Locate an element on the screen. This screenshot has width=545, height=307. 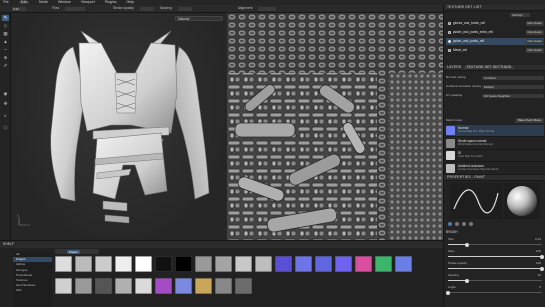
bake-mesh-maps-button: Bake Mesh Maps is located at coordinates (529, 120).